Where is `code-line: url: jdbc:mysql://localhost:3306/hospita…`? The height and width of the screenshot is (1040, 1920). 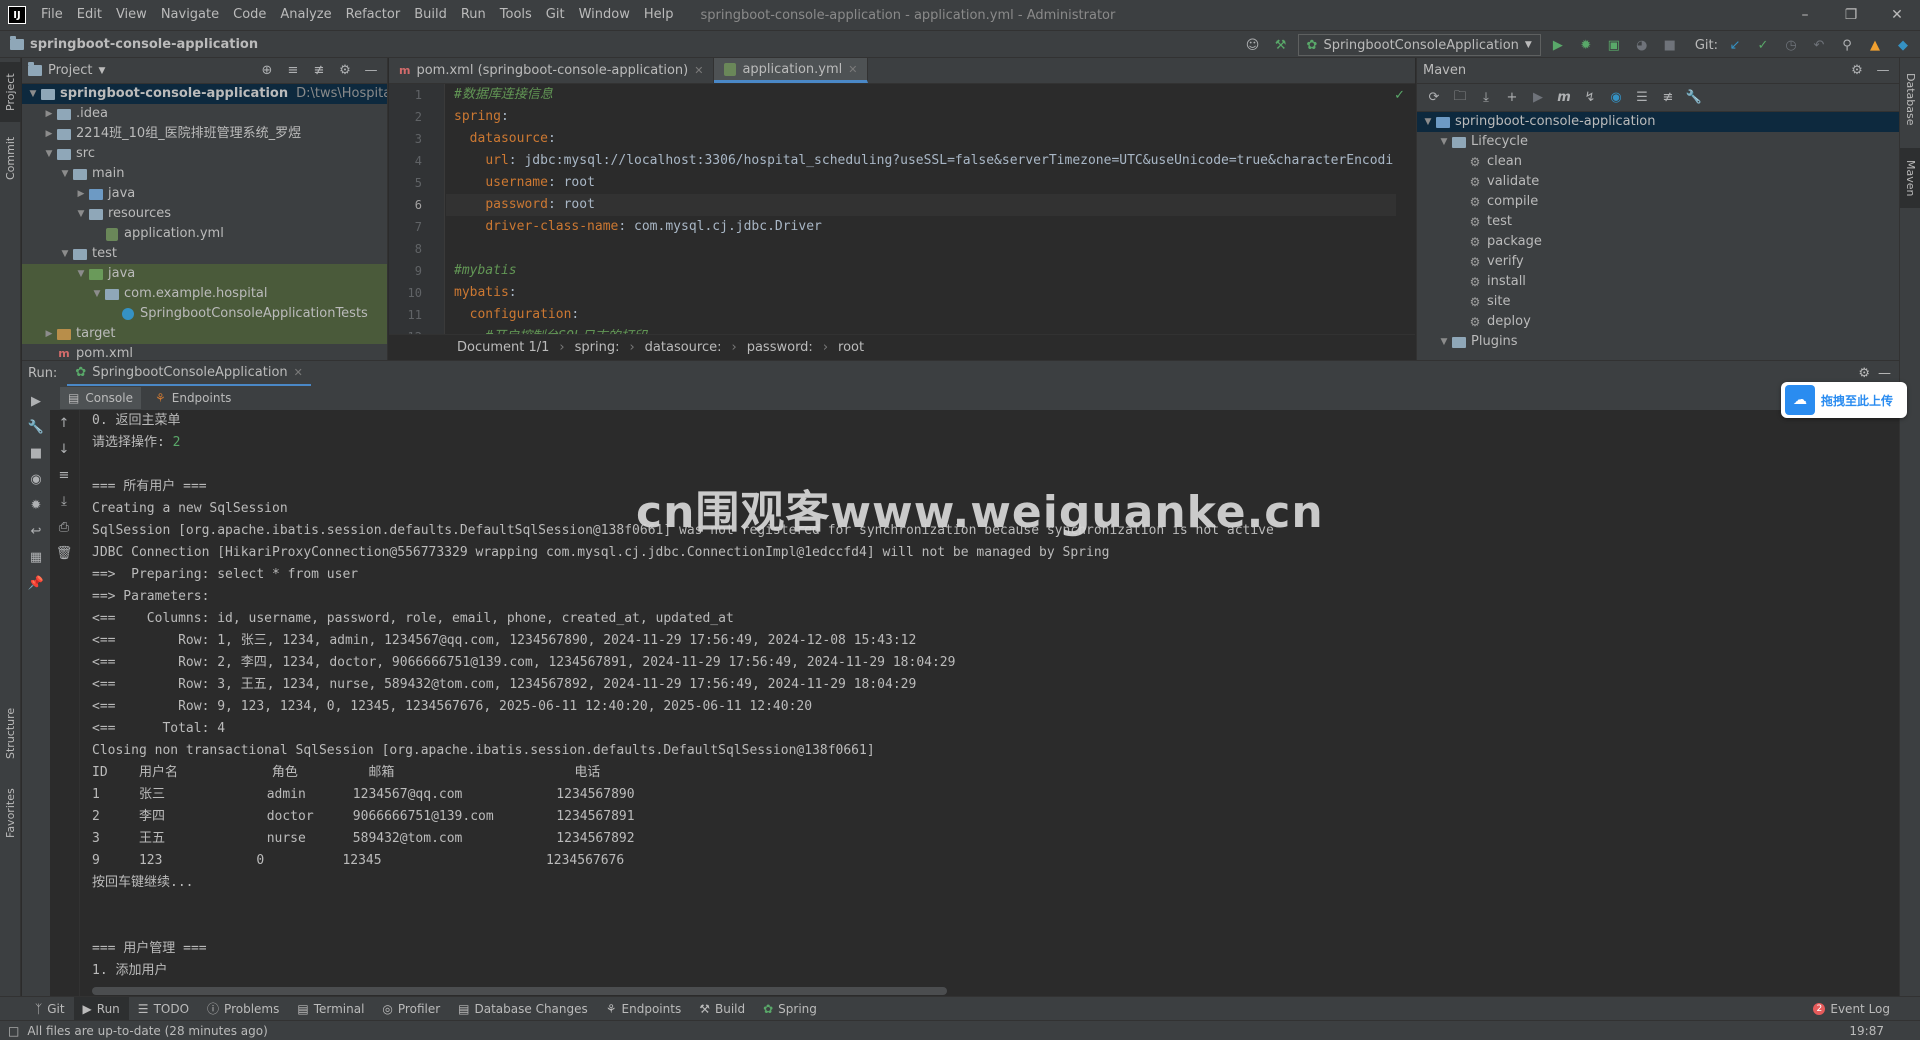
code-line: url: jdbc:mysql://localhost:3306/hospita… is located at coordinates (921, 161).